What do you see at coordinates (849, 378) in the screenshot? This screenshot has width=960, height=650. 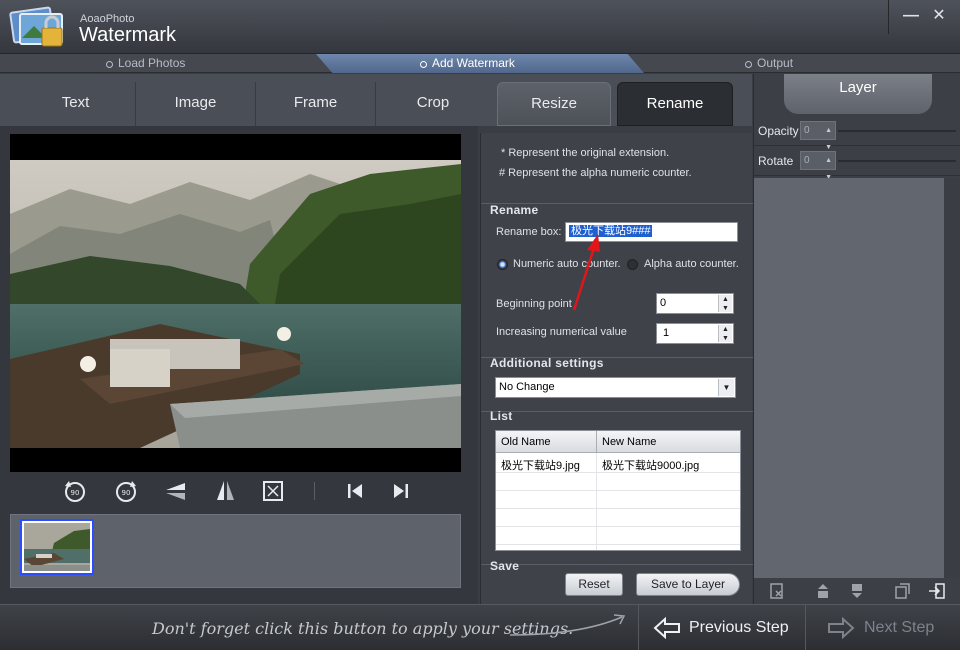 I see `layer-list` at bounding box center [849, 378].